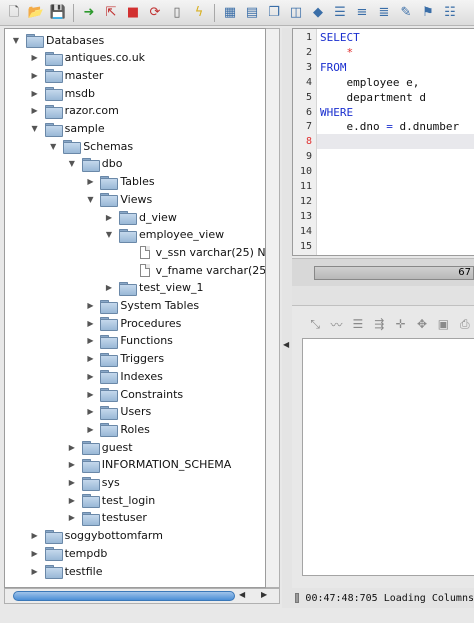  I want to click on tree-node: ▶ test_login, so click(111, 500).